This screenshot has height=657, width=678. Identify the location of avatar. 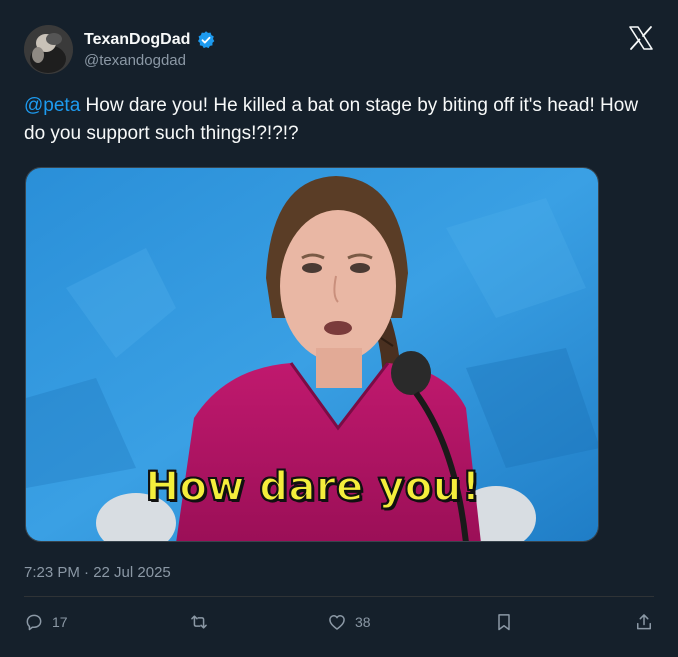
(48, 49).